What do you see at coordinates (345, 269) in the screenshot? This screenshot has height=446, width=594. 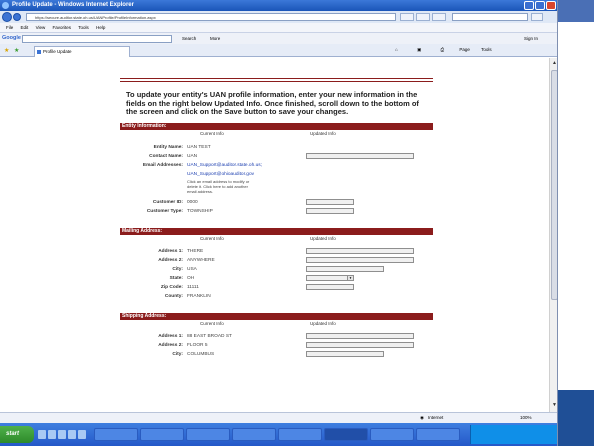 I see `mailing-city-field` at bounding box center [345, 269].